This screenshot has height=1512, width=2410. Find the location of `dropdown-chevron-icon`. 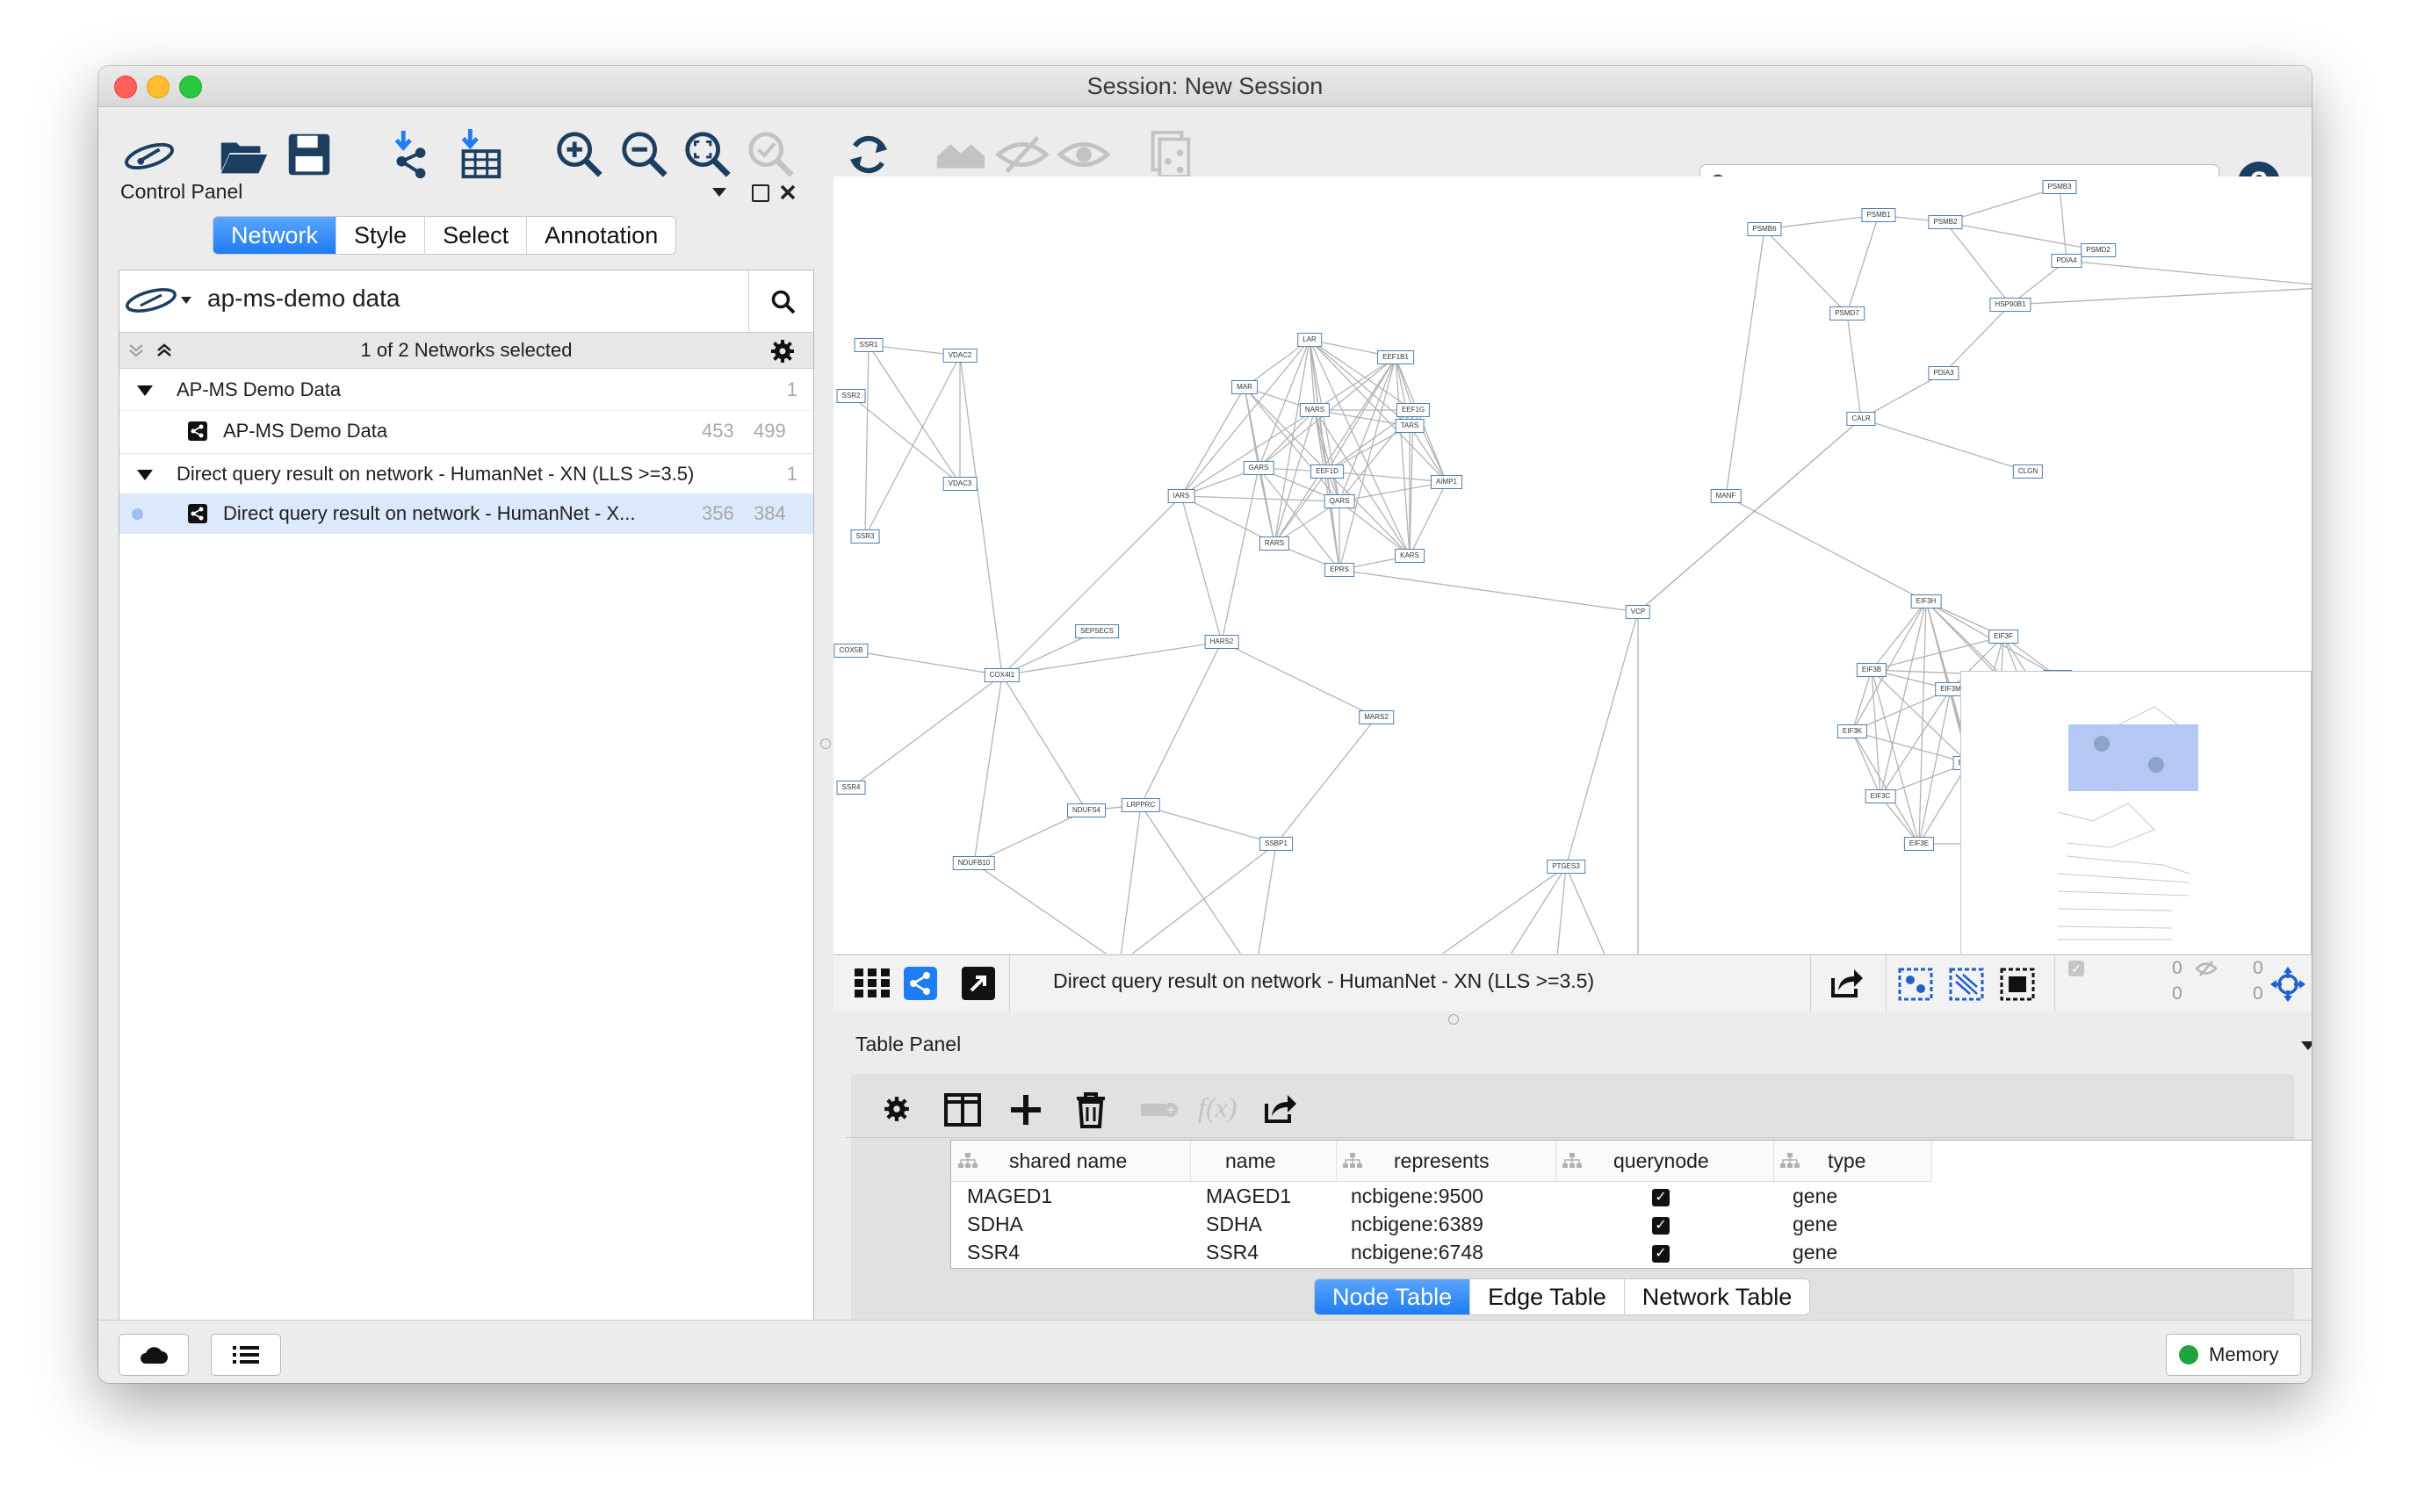

dropdown-chevron-icon is located at coordinates (186, 300).